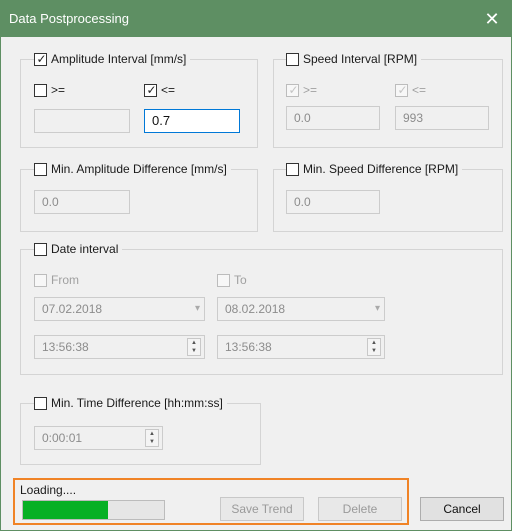 This screenshot has width=512, height=531. I want to click on speed-le-input: 993, so click(442, 118).